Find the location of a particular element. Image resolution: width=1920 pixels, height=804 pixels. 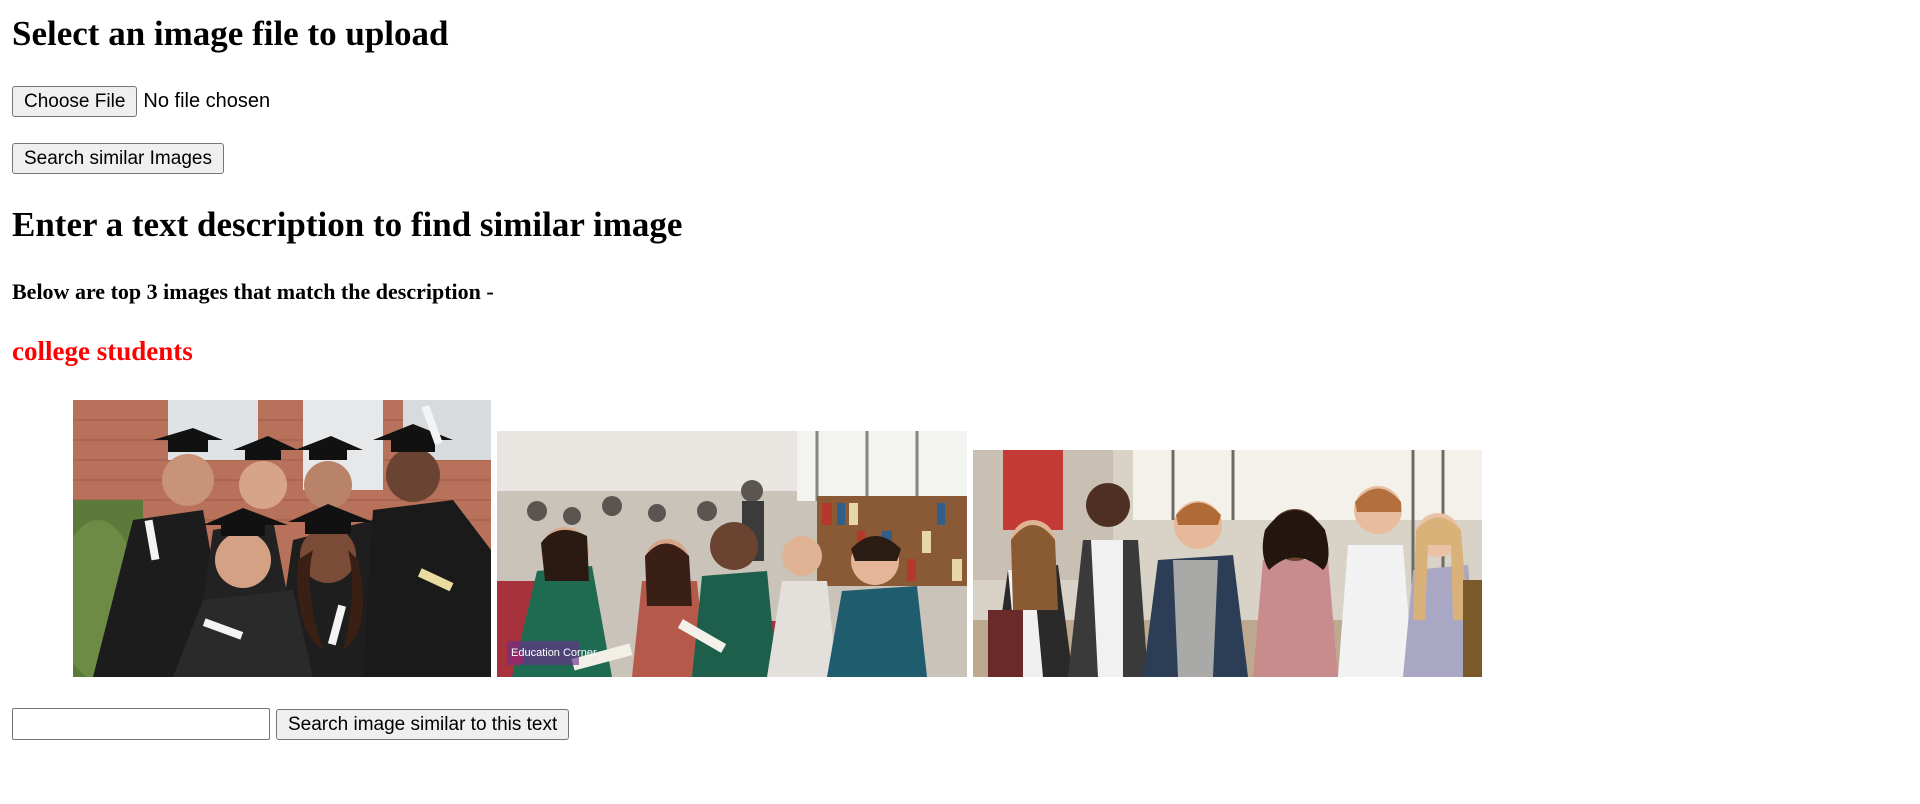

query-text: college students is located at coordinates (102, 351).